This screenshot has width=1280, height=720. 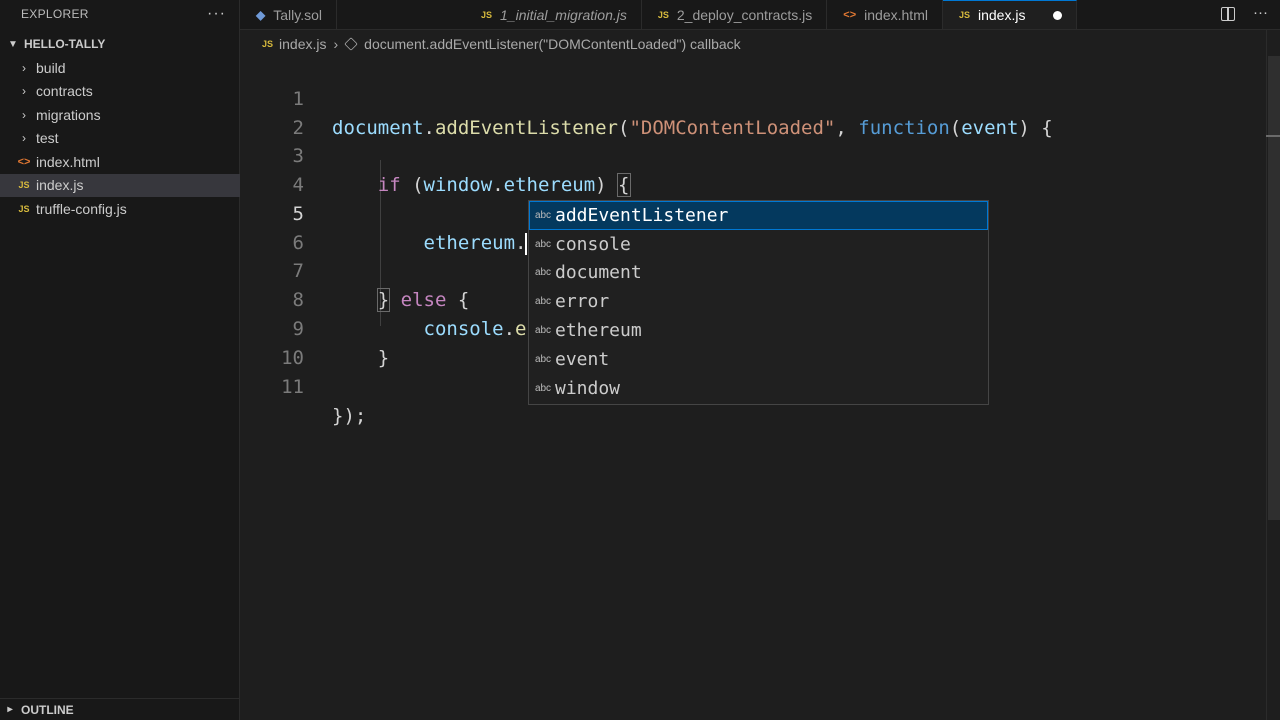 I want to click on line-number: 11, so click(x=292, y=387).